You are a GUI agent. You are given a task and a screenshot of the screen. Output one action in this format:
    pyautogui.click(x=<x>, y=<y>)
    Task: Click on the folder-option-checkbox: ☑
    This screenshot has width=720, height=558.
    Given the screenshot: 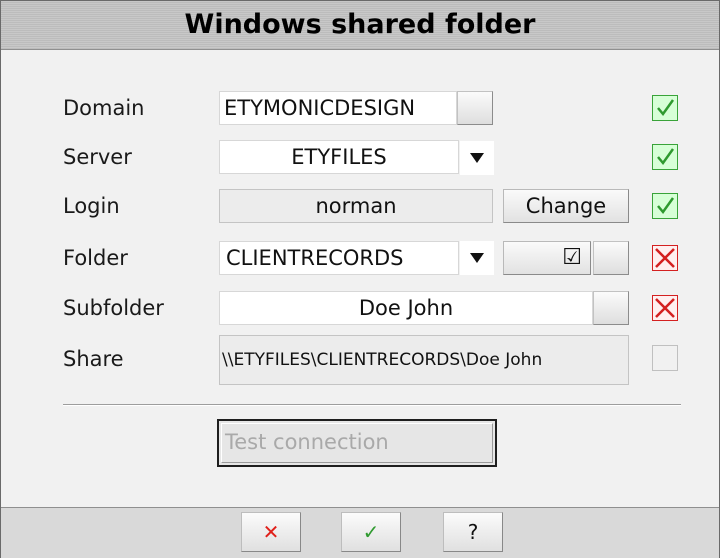 What is the action you would take?
    pyautogui.click(x=547, y=258)
    